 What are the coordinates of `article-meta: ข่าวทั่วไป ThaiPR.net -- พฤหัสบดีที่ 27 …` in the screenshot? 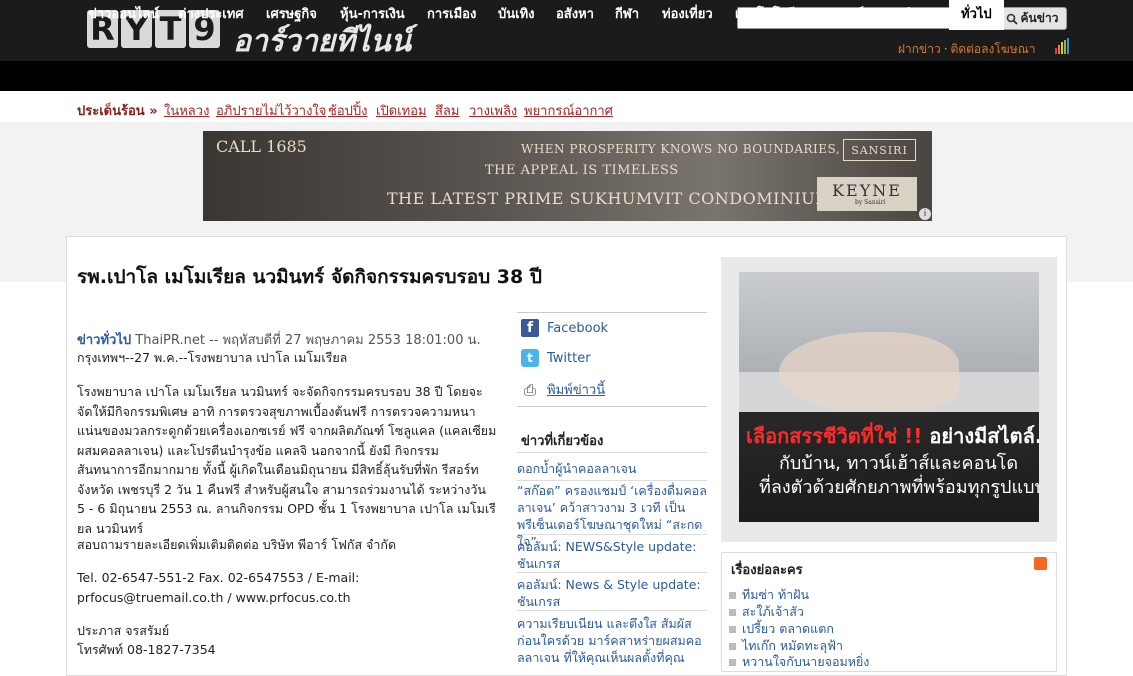 It's located at (279, 339).